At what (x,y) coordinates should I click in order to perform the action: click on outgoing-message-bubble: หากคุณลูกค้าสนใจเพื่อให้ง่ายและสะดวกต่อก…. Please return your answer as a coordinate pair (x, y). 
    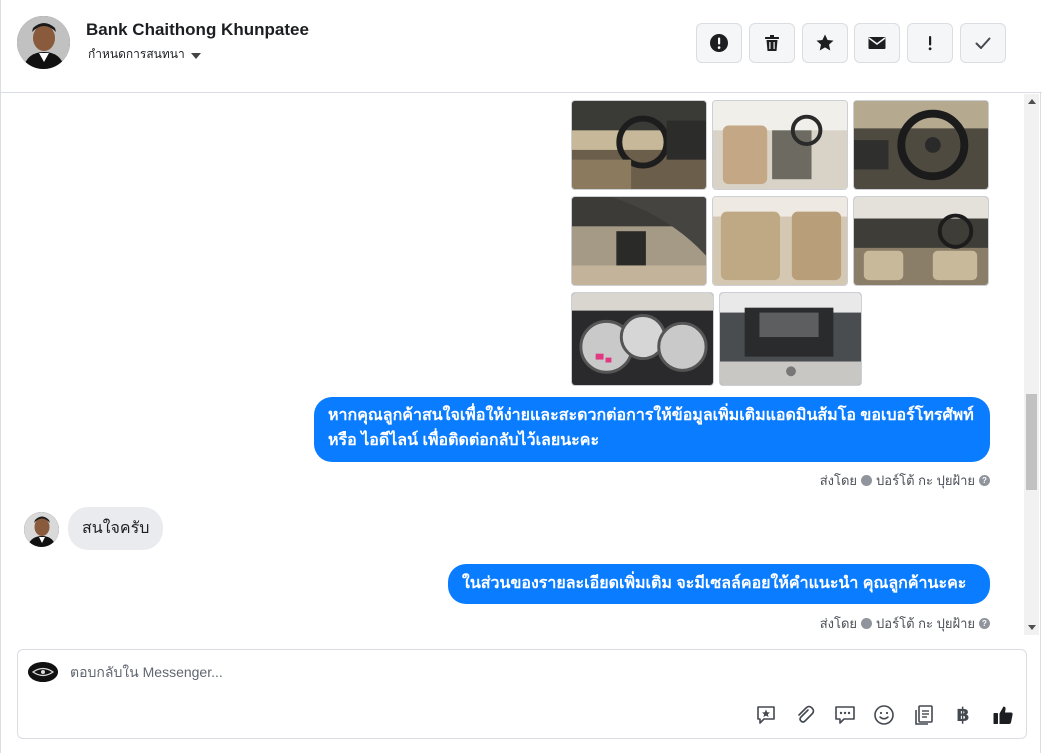
    Looking at the image, I should click on (652, 429).